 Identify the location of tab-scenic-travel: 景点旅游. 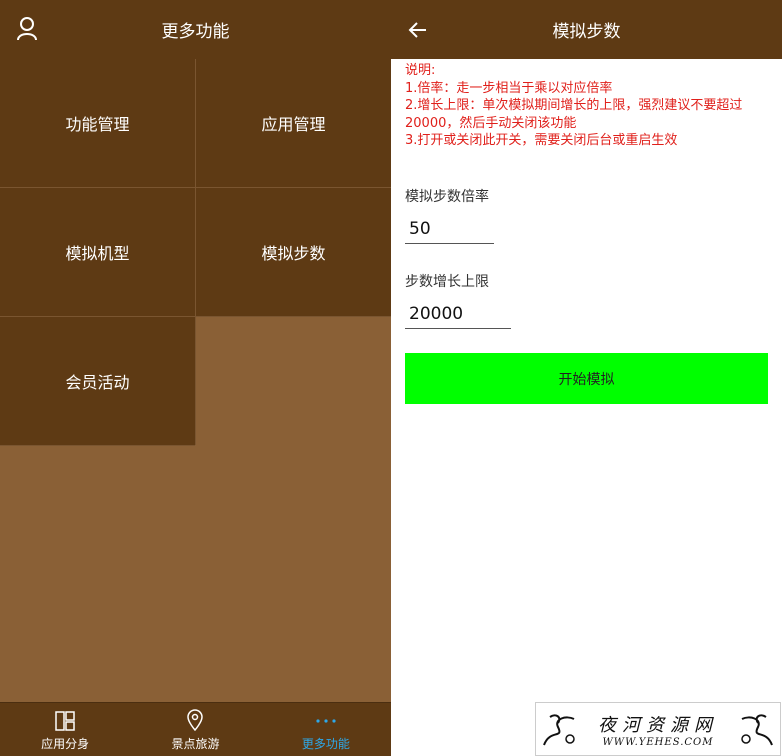
(195, 729).